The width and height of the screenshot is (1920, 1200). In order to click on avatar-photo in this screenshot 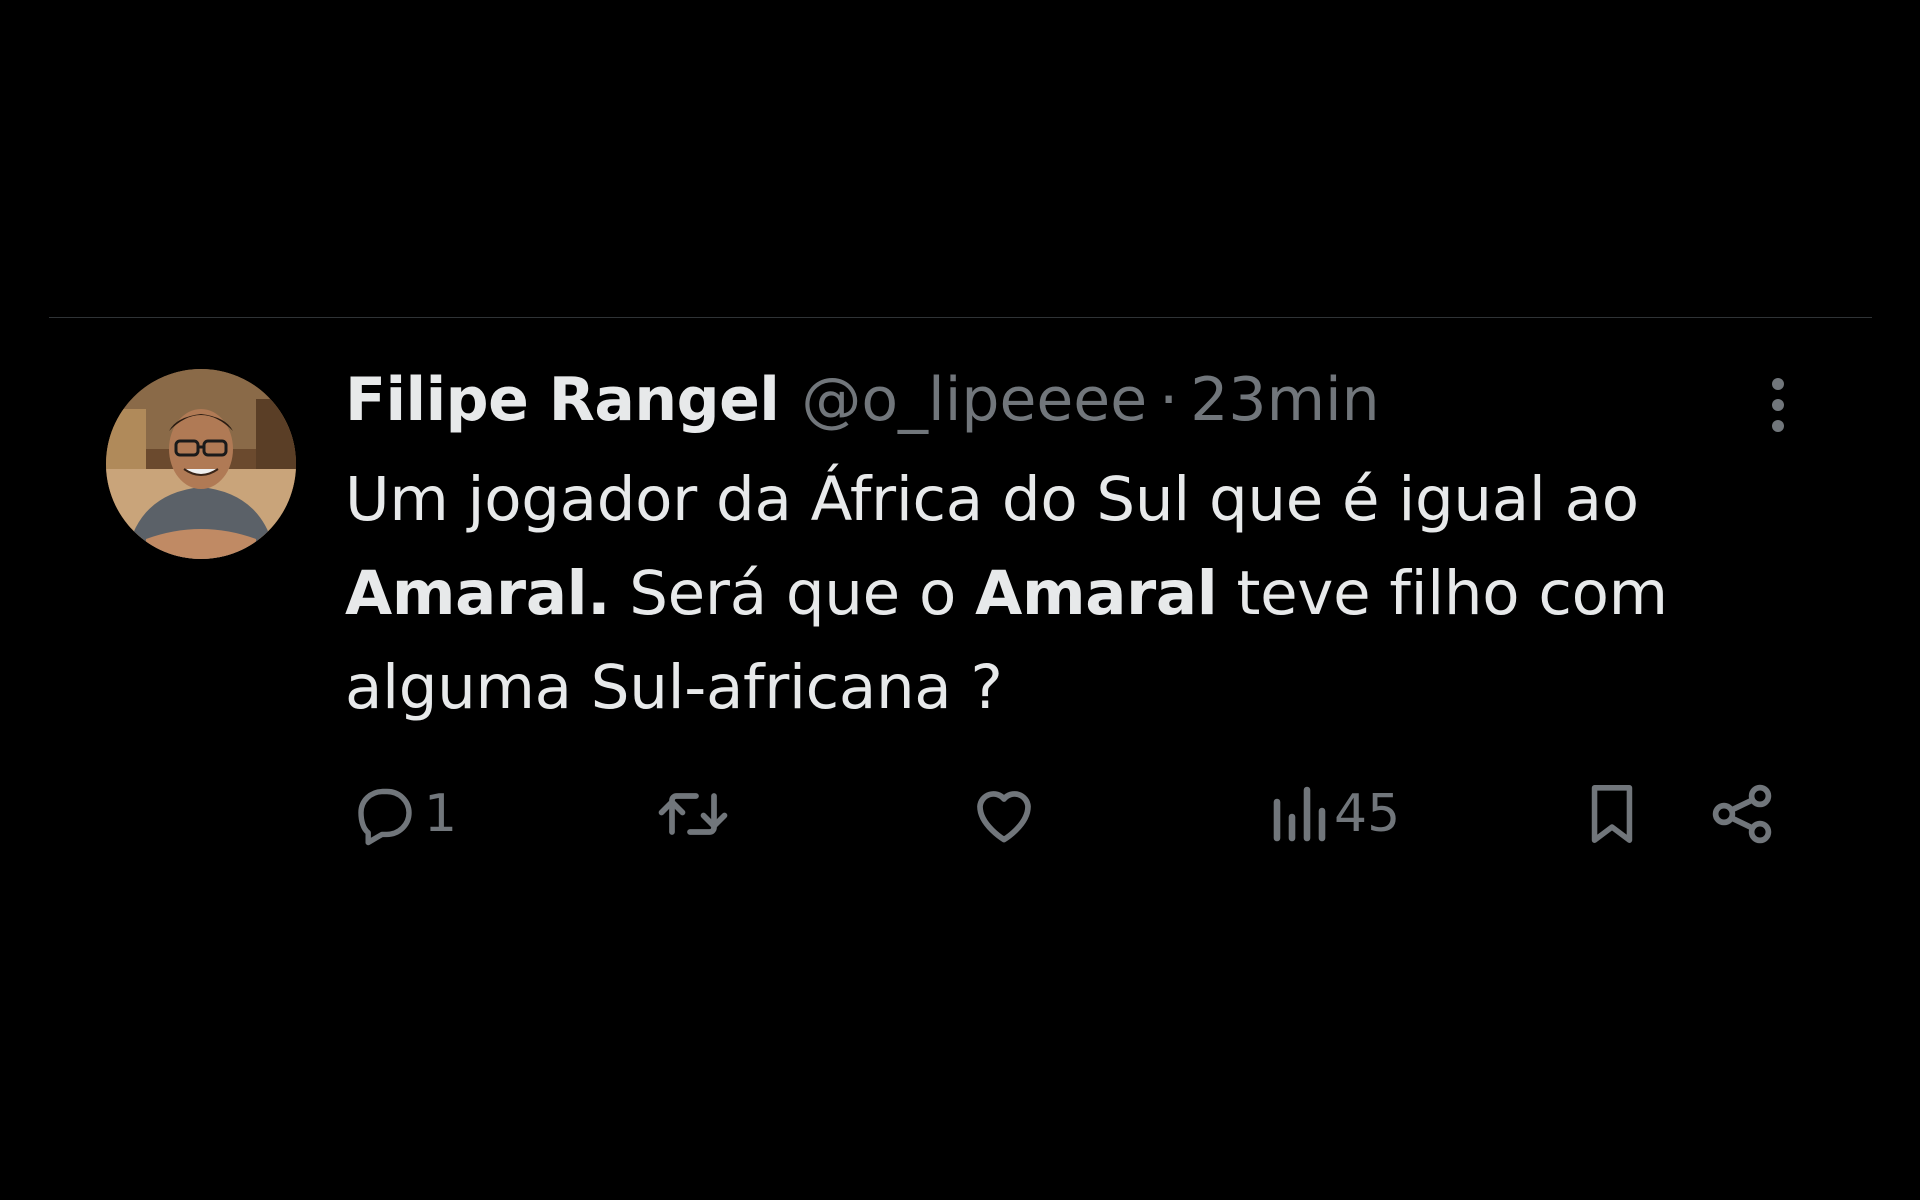, I will do `click(201, 464)`.